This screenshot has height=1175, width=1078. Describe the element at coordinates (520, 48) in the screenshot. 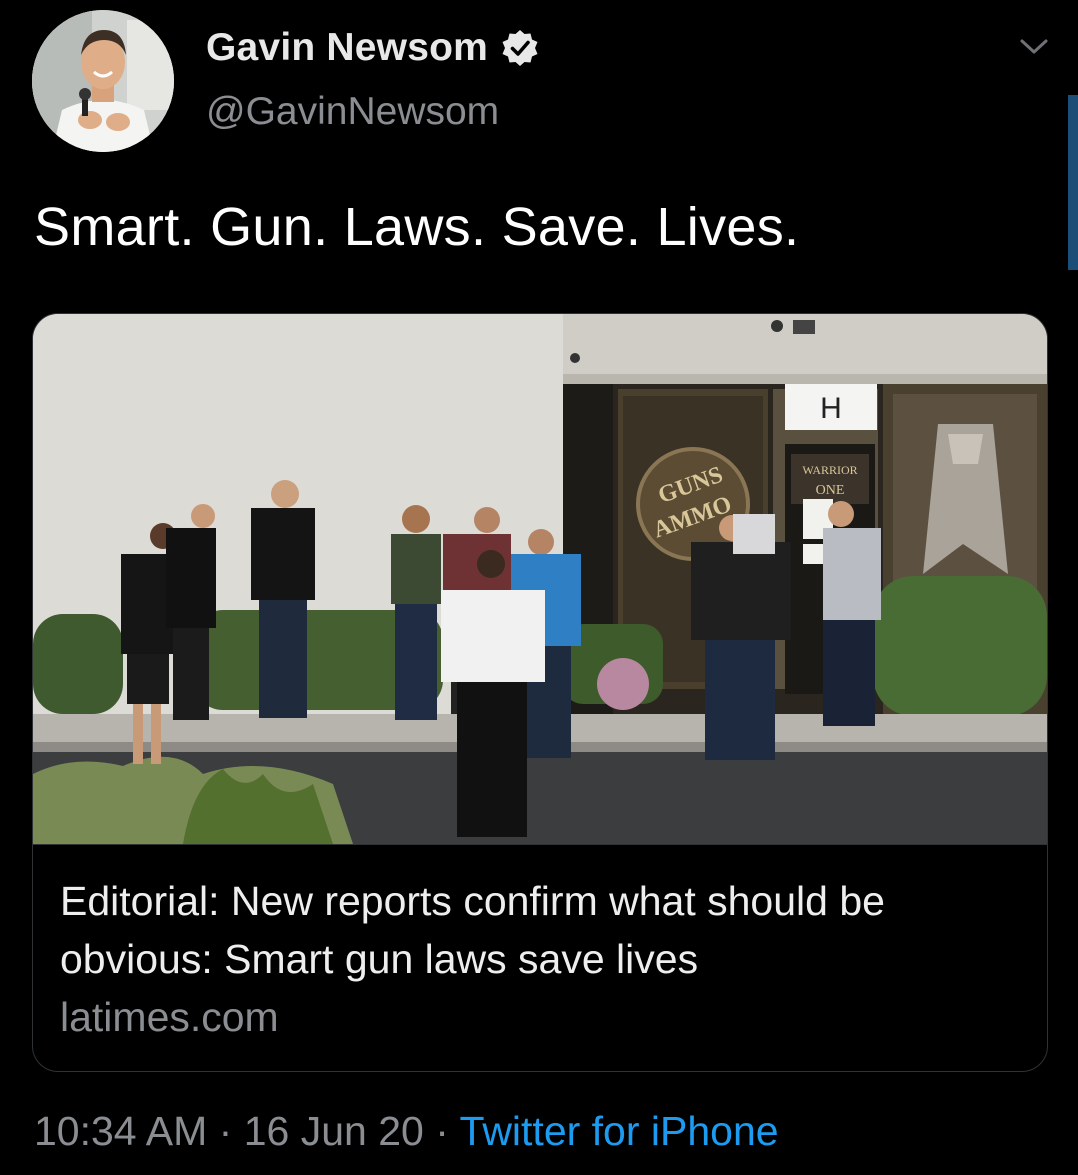

I see `verified-badge-icon` at that location.